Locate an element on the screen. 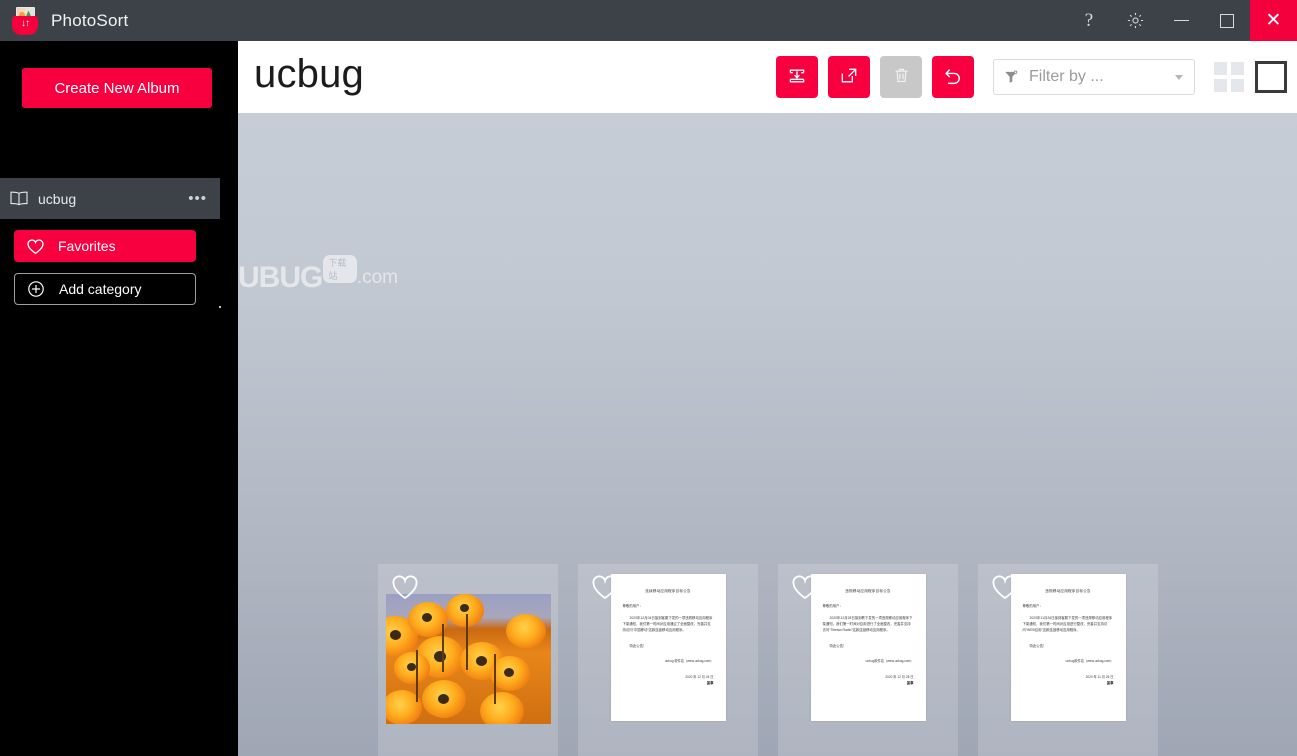 The width and height of the screenshot is (1297, 756). ucbug-watermark: U BUG 下载站 .com is located at coordinates (318, 275).